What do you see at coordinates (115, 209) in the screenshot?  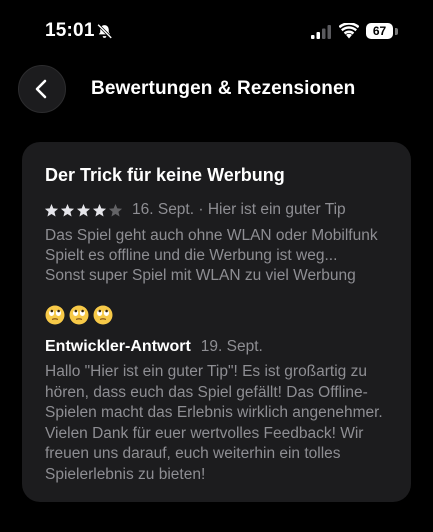 I see `star-empty-icon` at bounding box center [115, 209].